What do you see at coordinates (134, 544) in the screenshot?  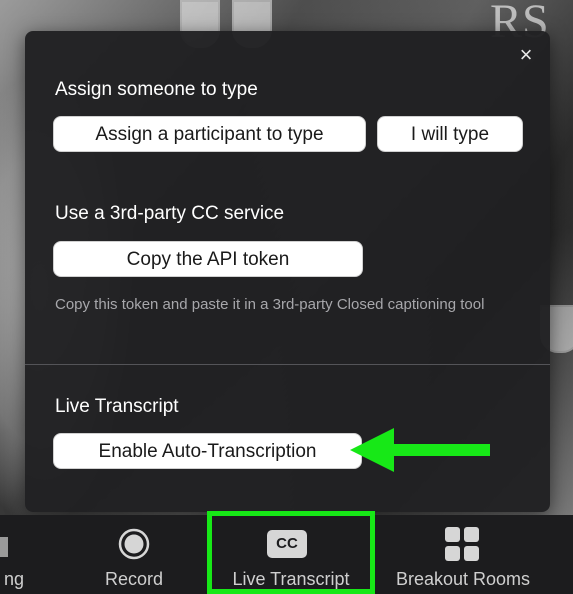 I see `record-icon` at bounding box center [134, 544].